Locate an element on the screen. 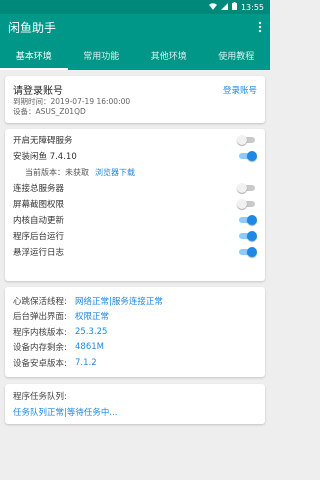  setting-float-log: 悬浮运行日志 is located at coordinates (135, 252).